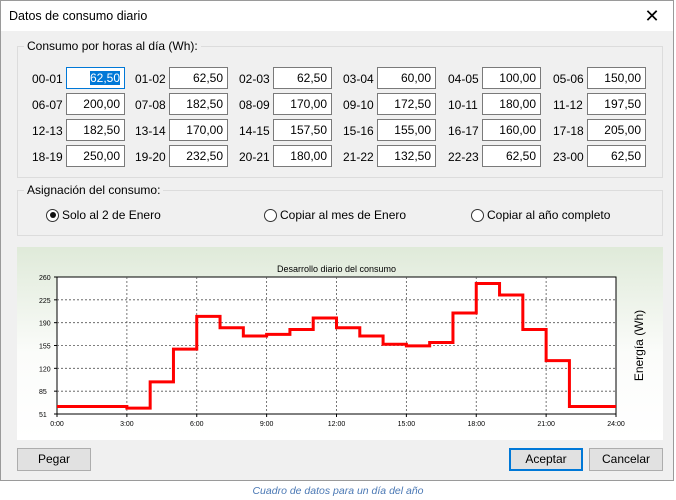 The image size is (676, 500). Describe the element at coordinates (112, 46) in the screenshot. I see `hours-group-legend: Consumo por horas al día (Wh):` at that location.